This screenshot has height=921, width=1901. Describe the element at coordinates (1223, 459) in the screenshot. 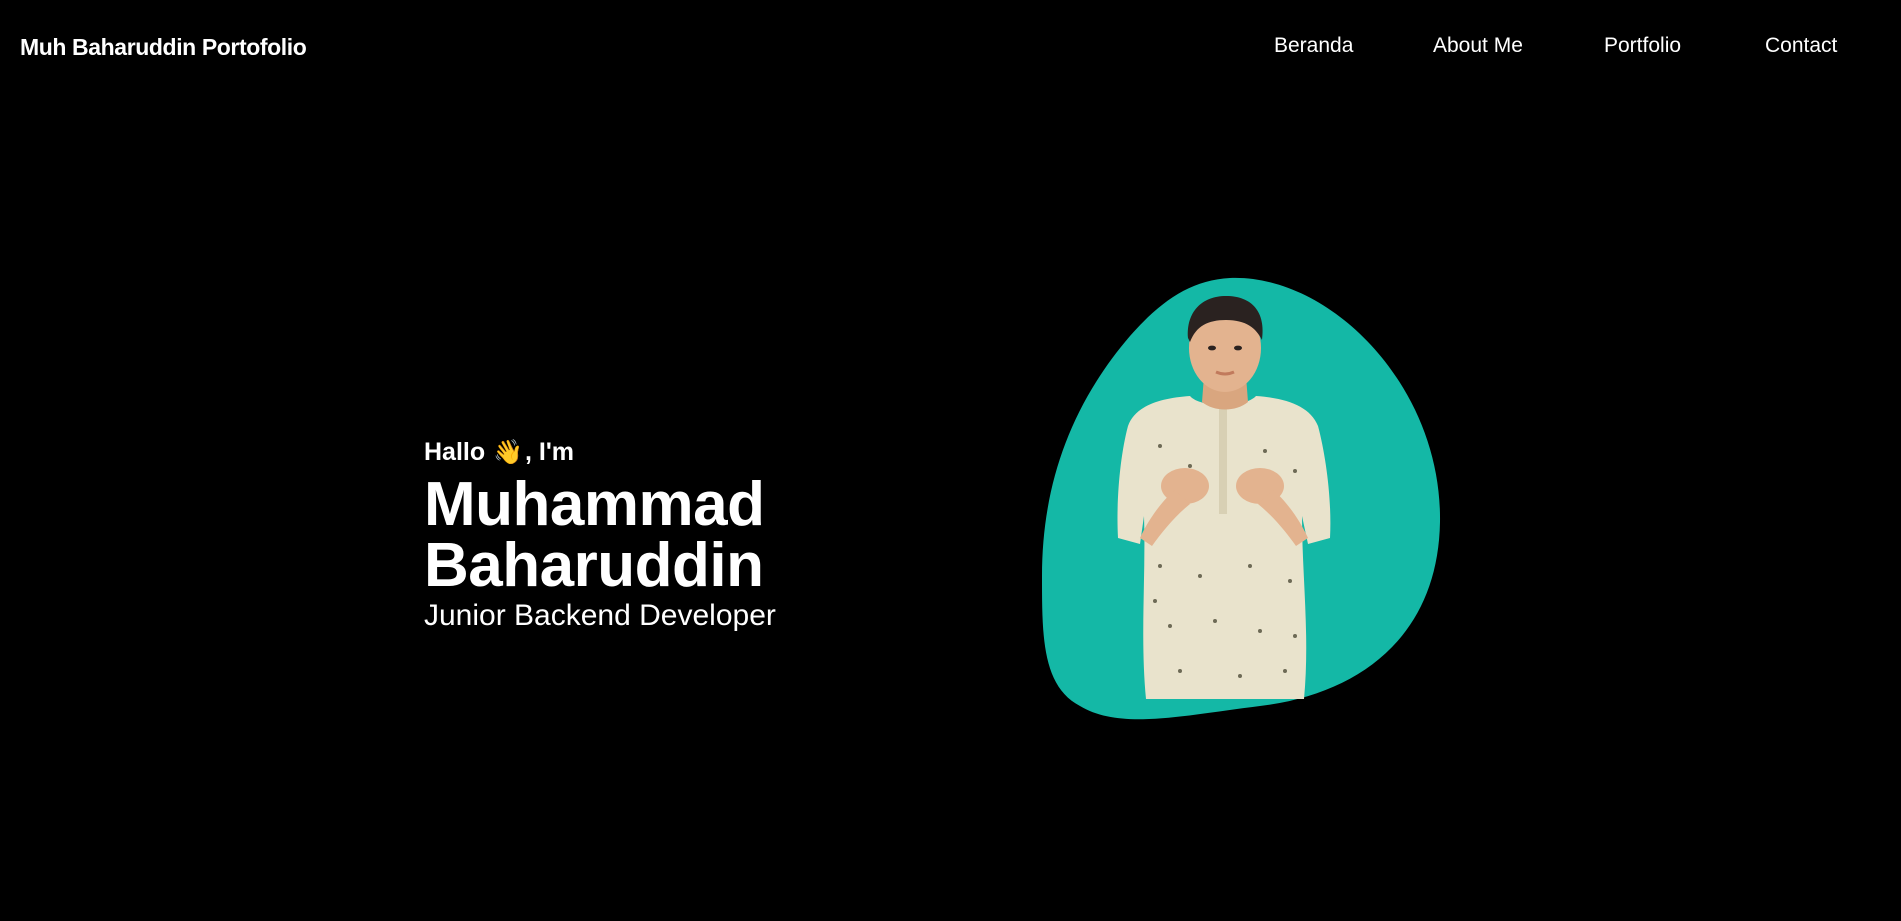

I see `photo-placket` at that location.